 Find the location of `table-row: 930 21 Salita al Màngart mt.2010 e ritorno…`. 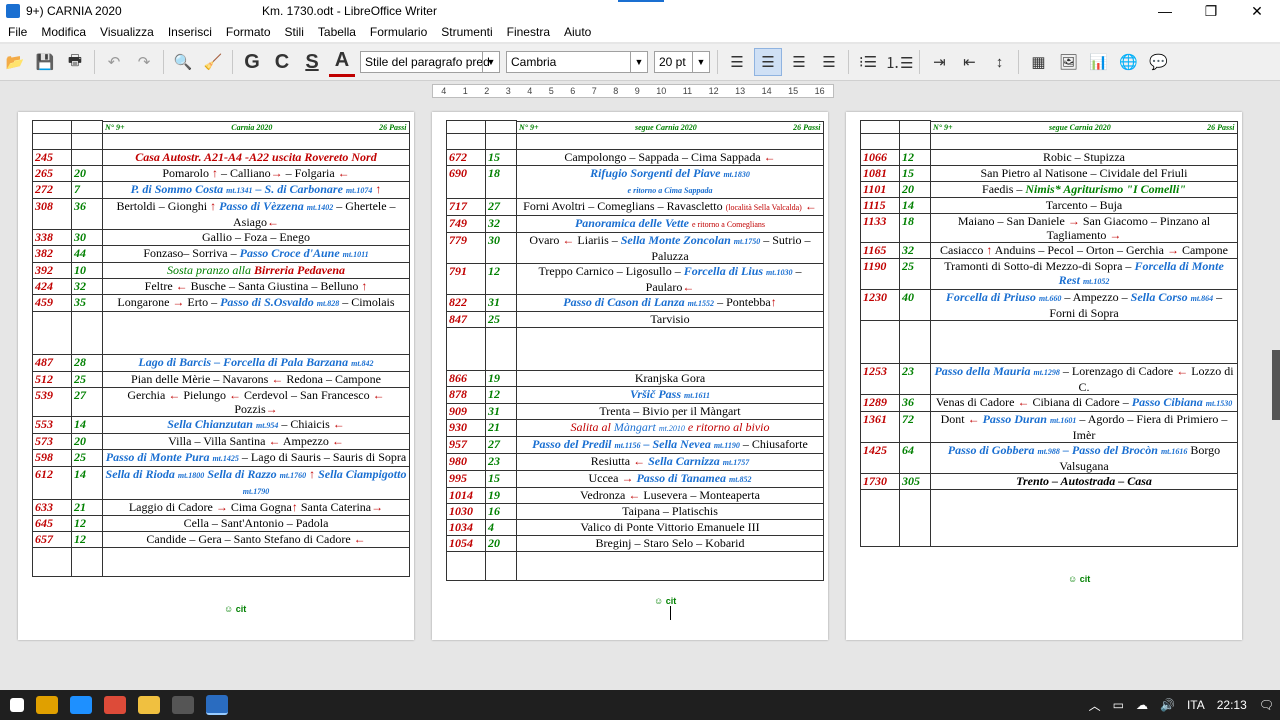

table-row: 930 21 Salita al Màngart mt.2010 e ritorno… is located at coordinates (635, 427).